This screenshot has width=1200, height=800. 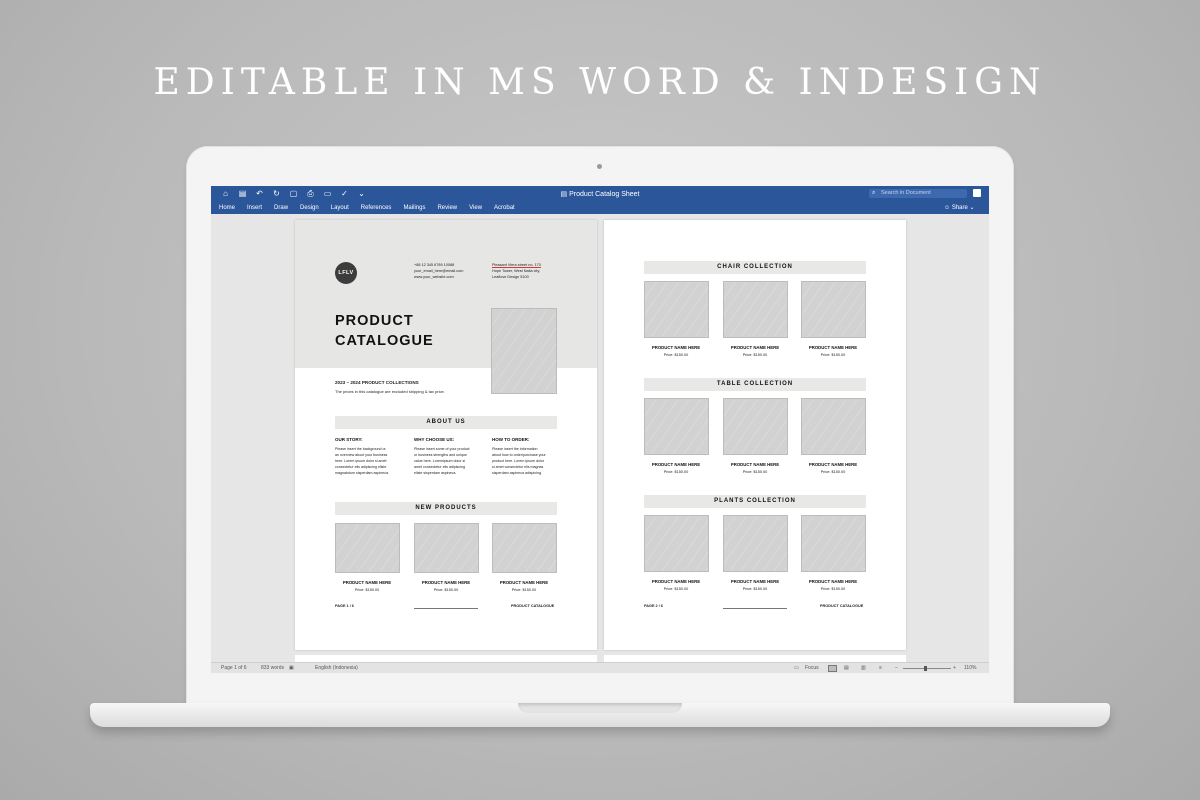 What do you see at coordinates (349, 439) in the screenshot?
I see `col-1-heading: OUR STORY:` at bounding box center [349, 439].